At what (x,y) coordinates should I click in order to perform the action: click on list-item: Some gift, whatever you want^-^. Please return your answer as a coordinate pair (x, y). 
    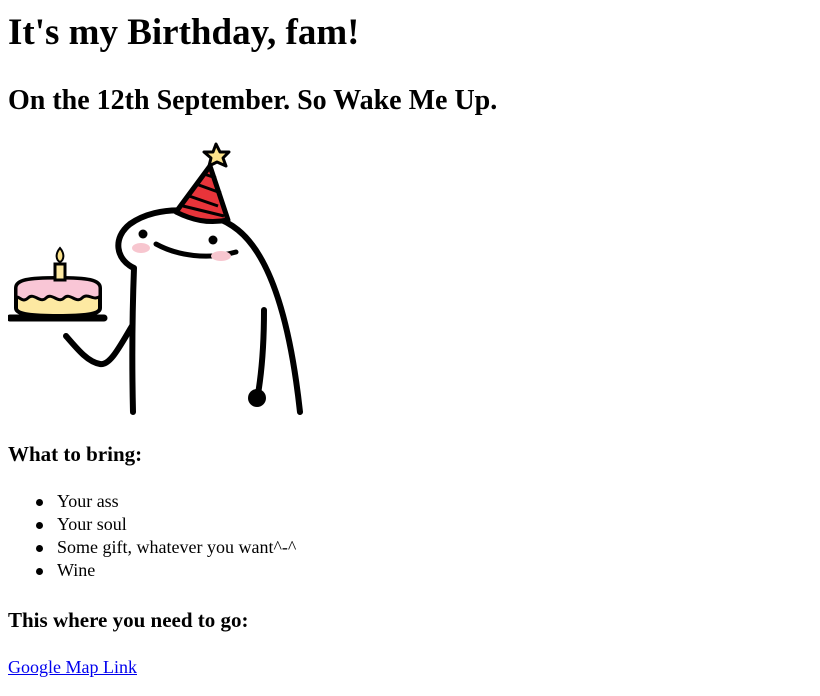
    Looking at the image, I should click on (152, 547).